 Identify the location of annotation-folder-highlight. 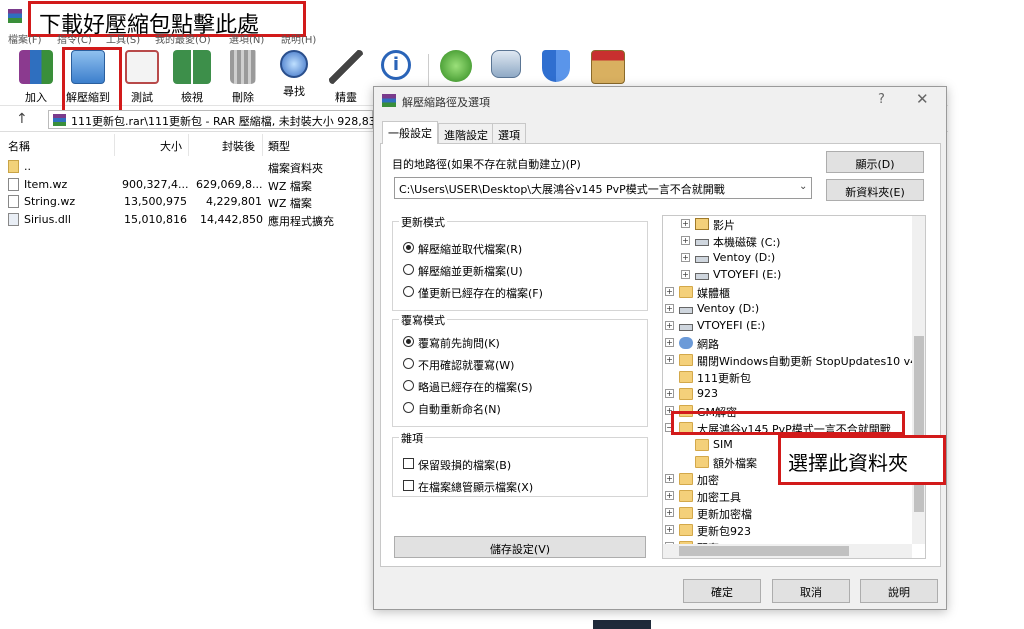
(788, 423).